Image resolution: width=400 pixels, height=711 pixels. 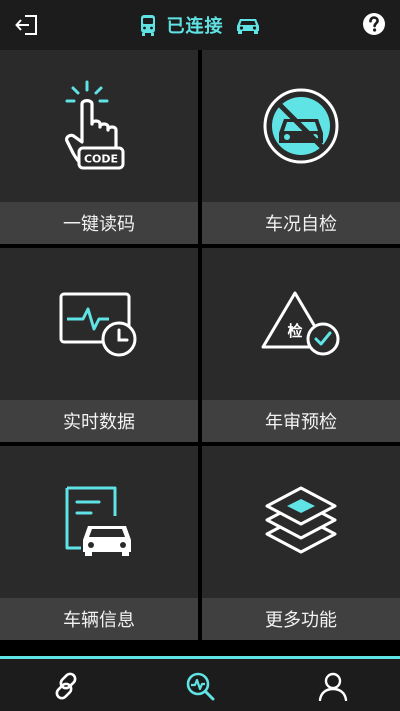 I want to click on tile-live-data: 实时数据, so click(x=99, y=345).